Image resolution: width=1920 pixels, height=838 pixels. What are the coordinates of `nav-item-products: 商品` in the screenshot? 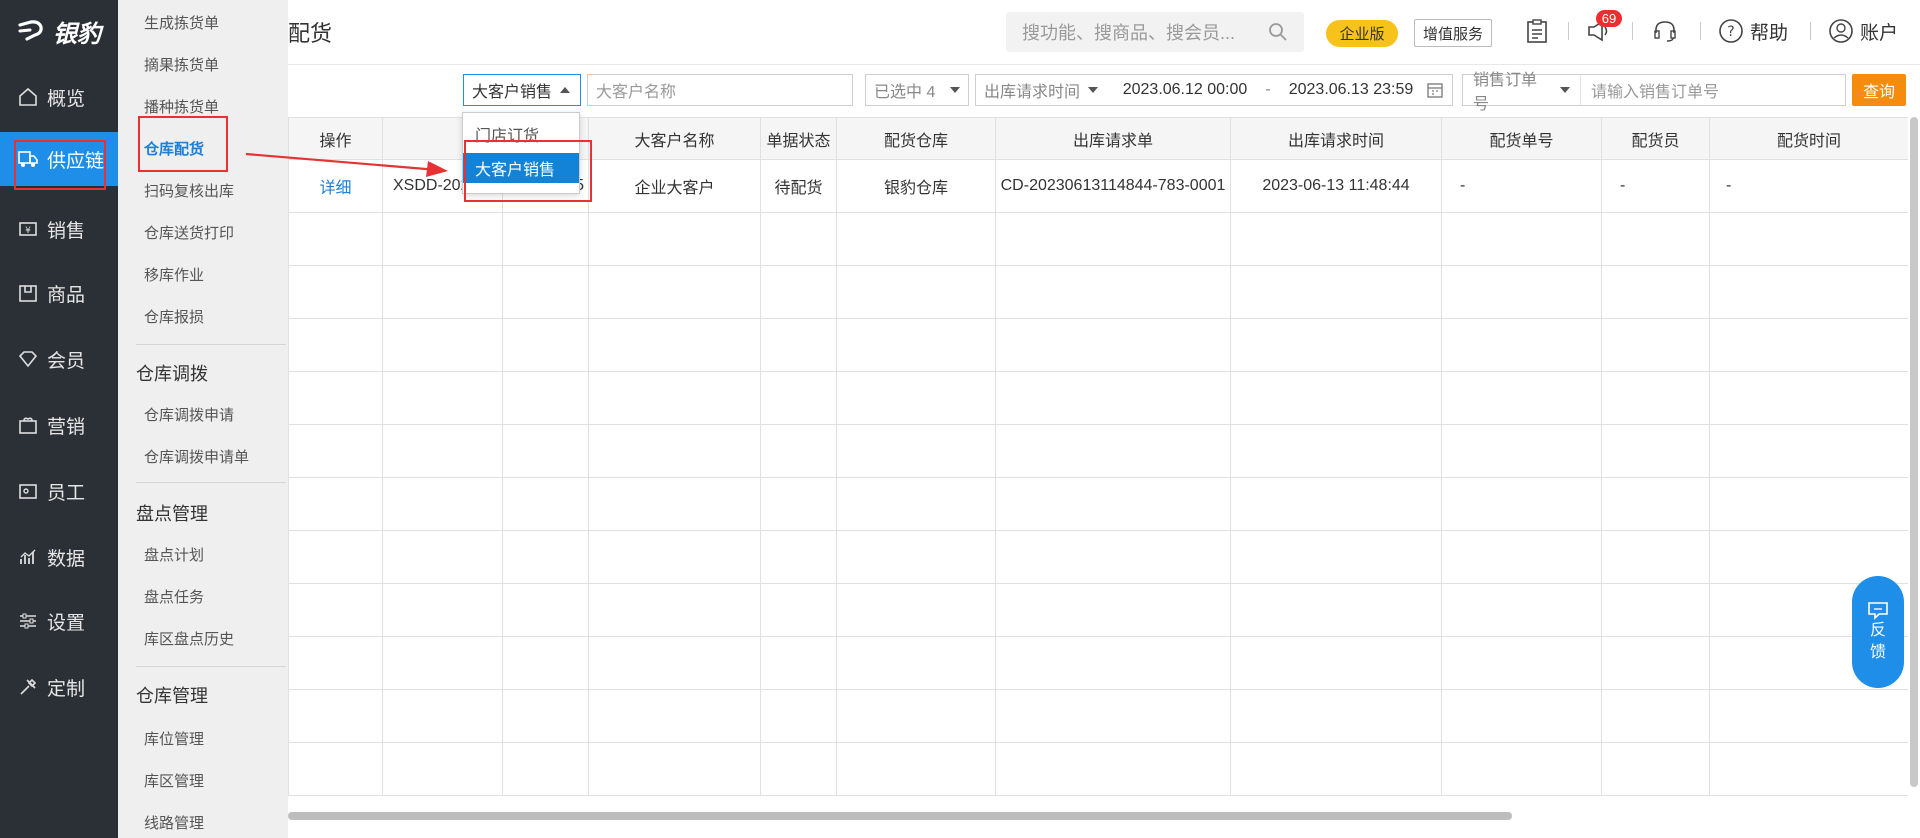 It's located at (59, 293).